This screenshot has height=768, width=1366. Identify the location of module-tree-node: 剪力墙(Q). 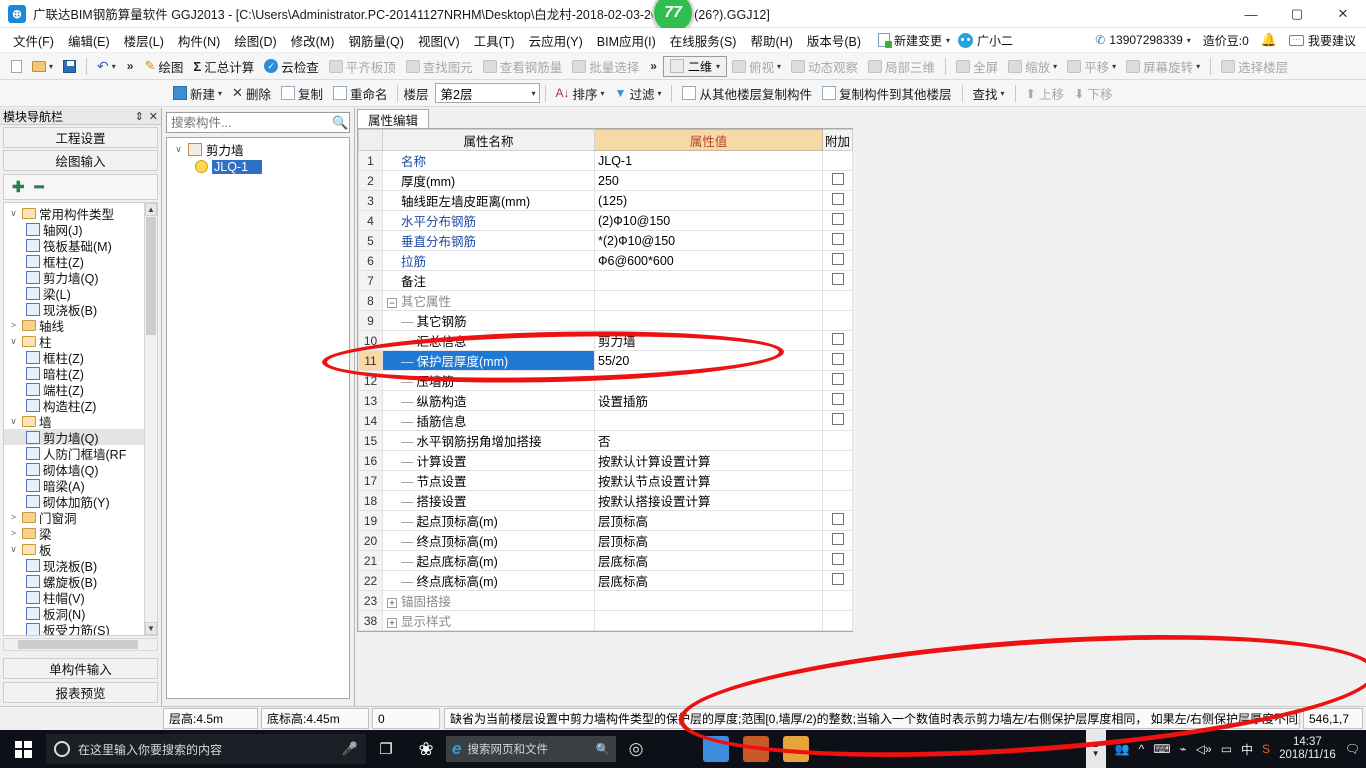
(80, 277).